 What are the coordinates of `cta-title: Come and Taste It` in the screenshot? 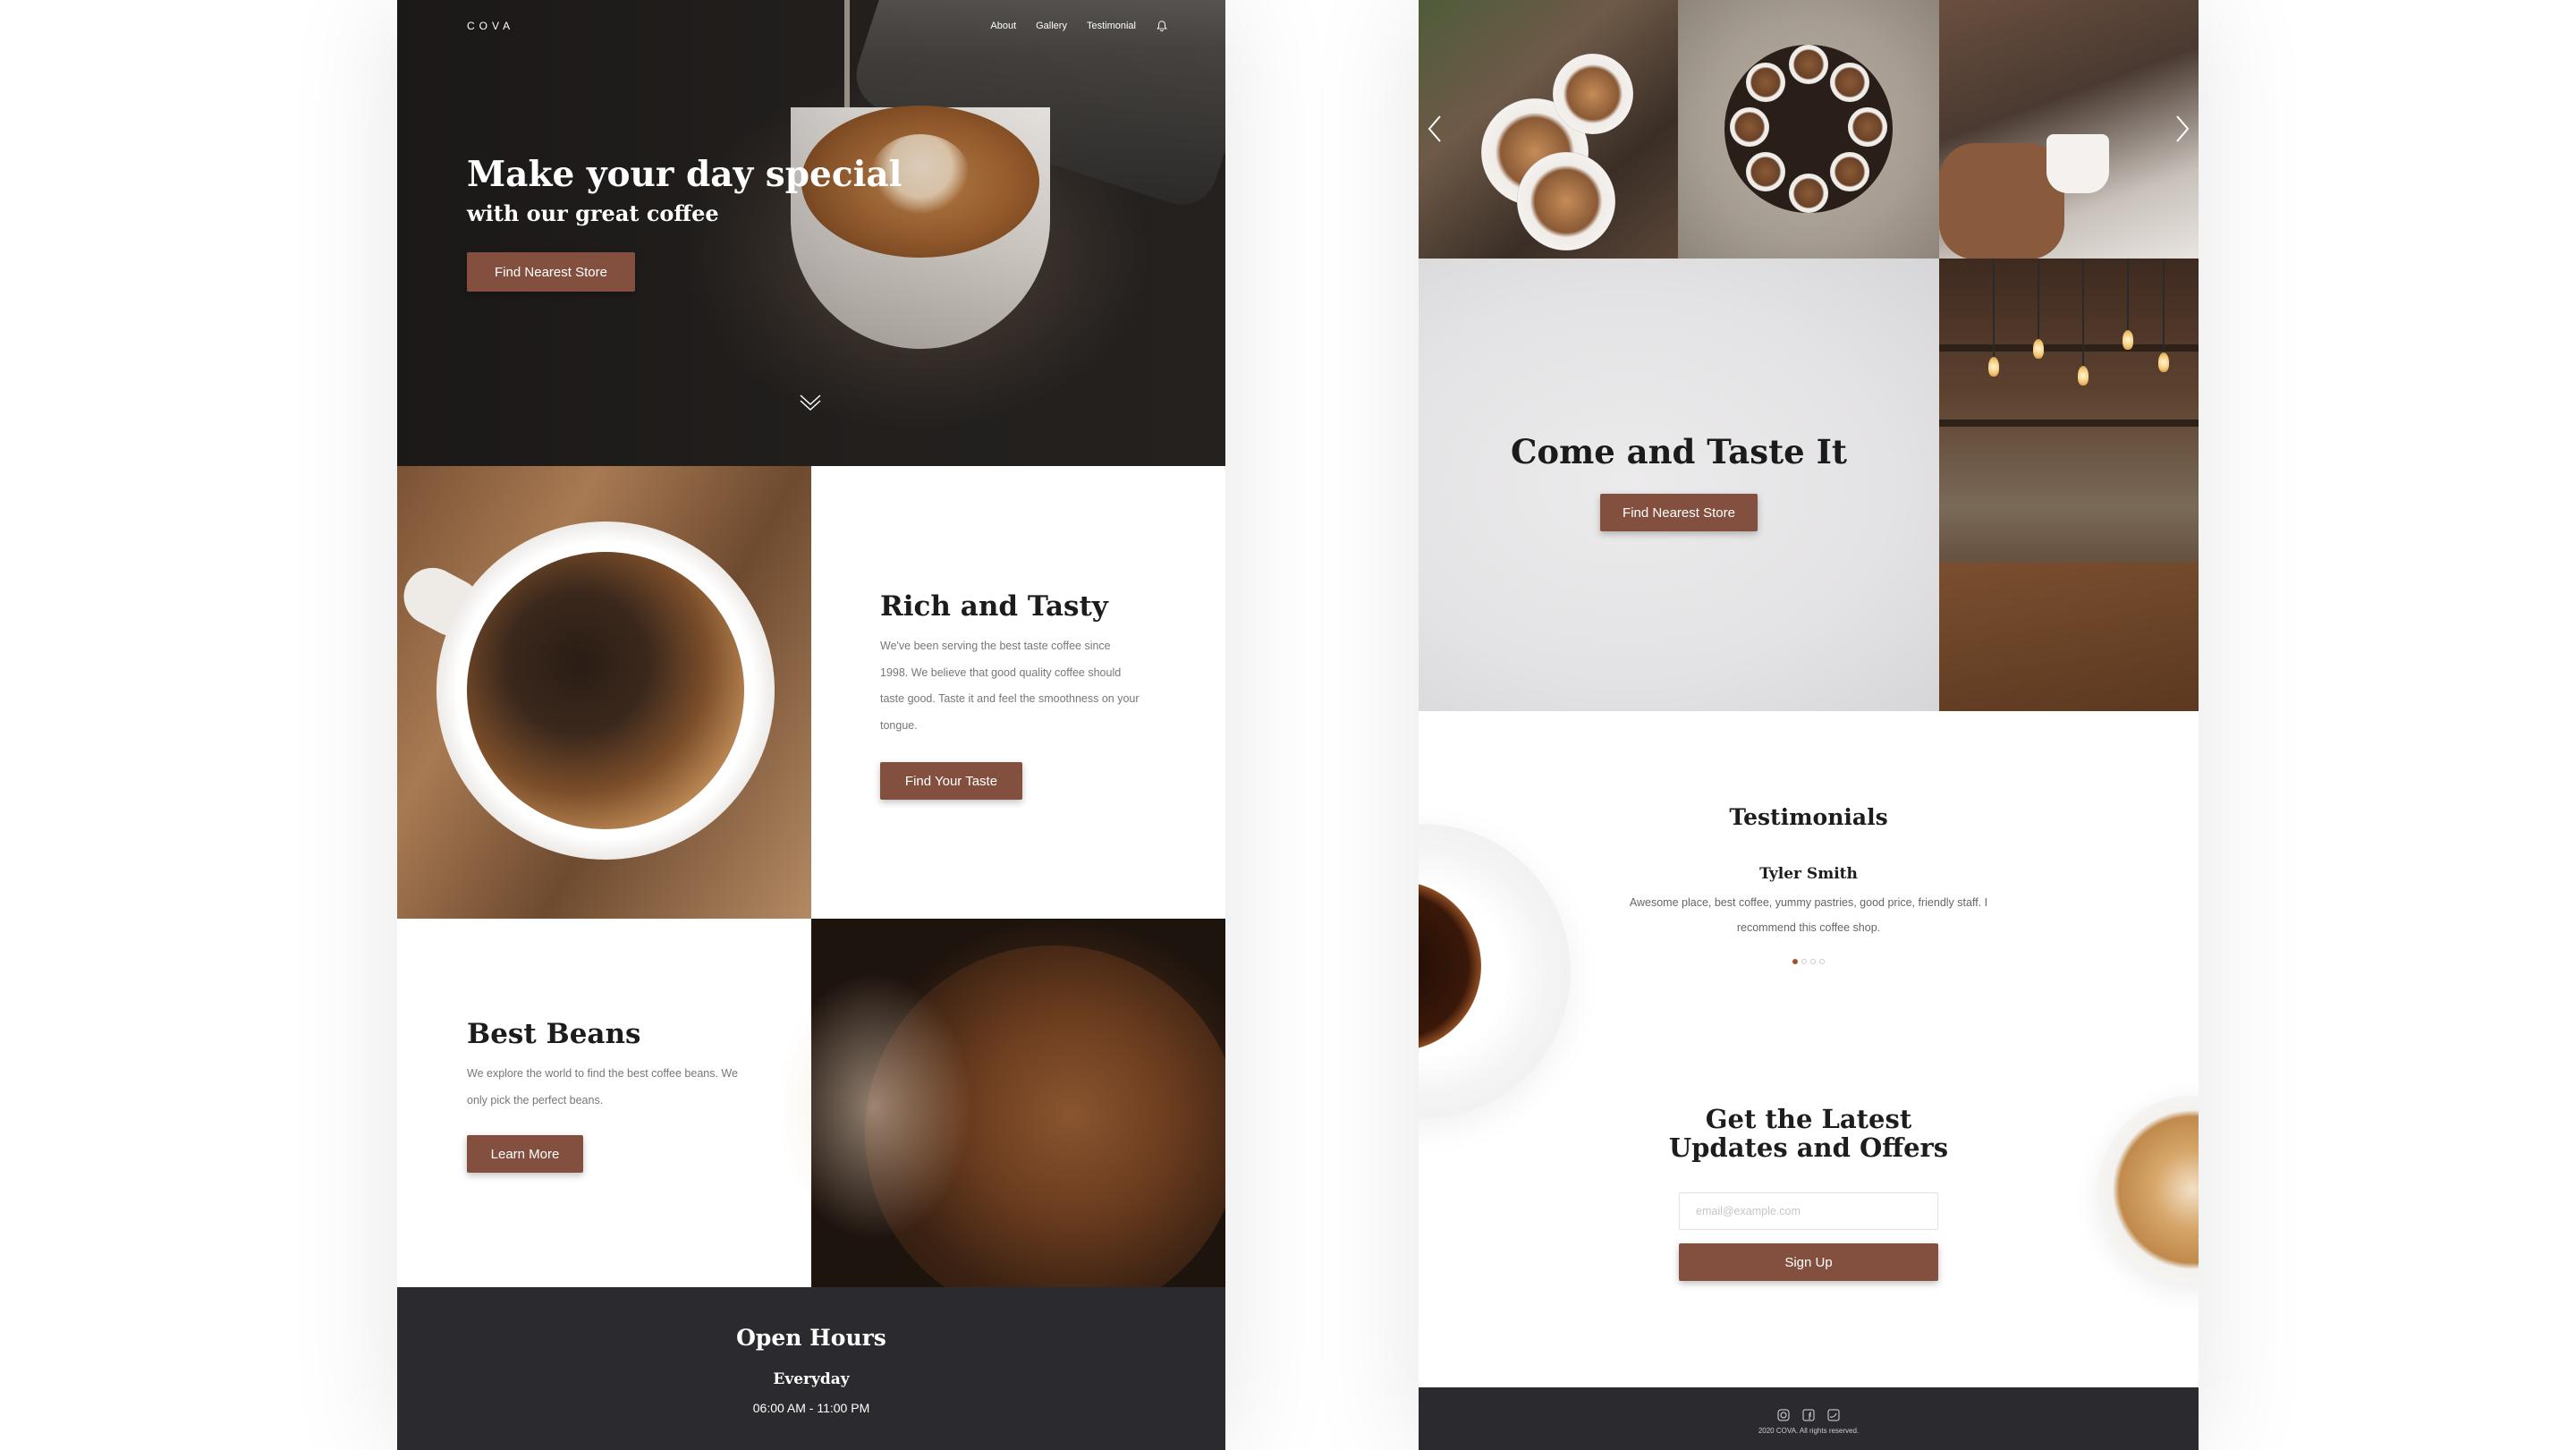 It's located at (1679, 451).